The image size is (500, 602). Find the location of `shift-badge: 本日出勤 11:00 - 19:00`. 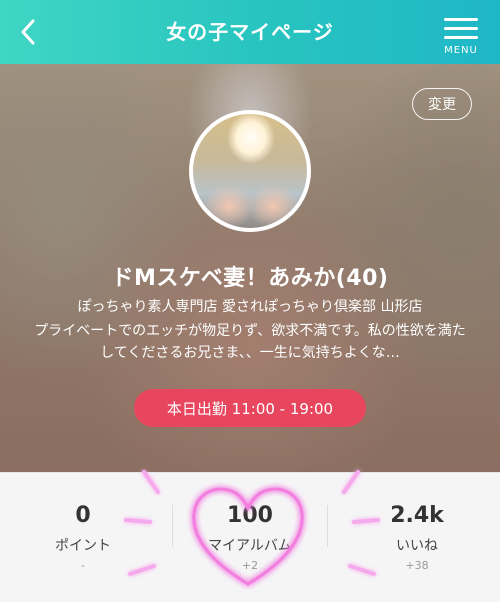

shift-badge: 本日出勤 11:00 - 19:00 is located at coordinates (250, 408).